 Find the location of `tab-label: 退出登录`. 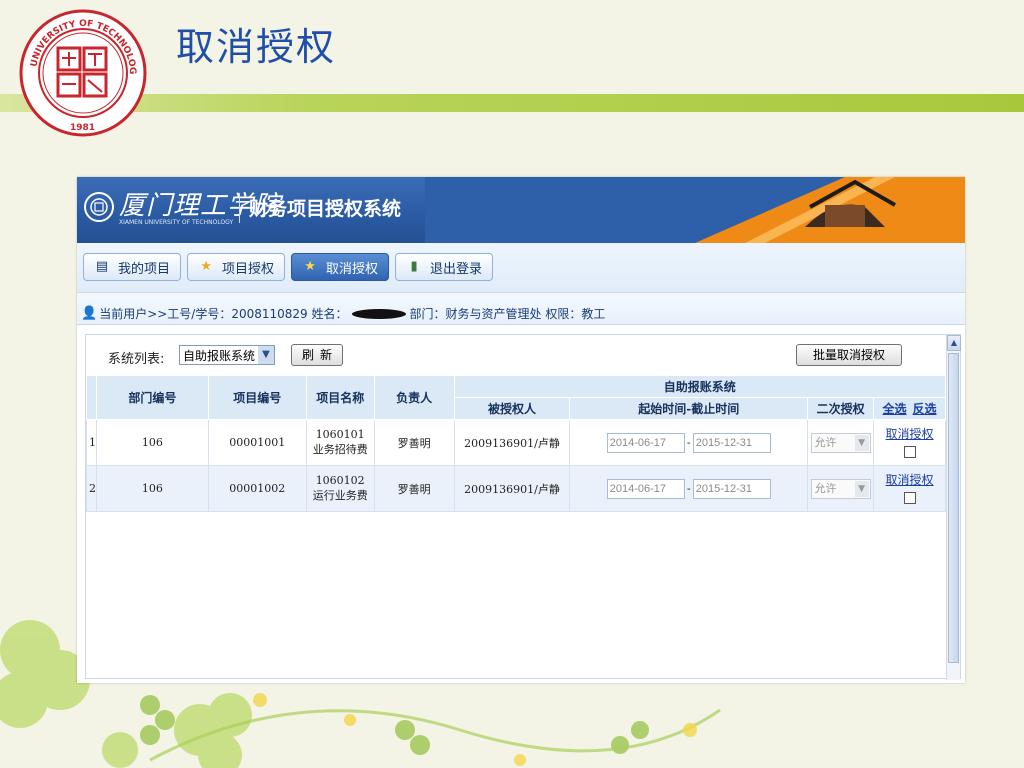

tab-label: 退出登录 is located at coordinates (456, 269).